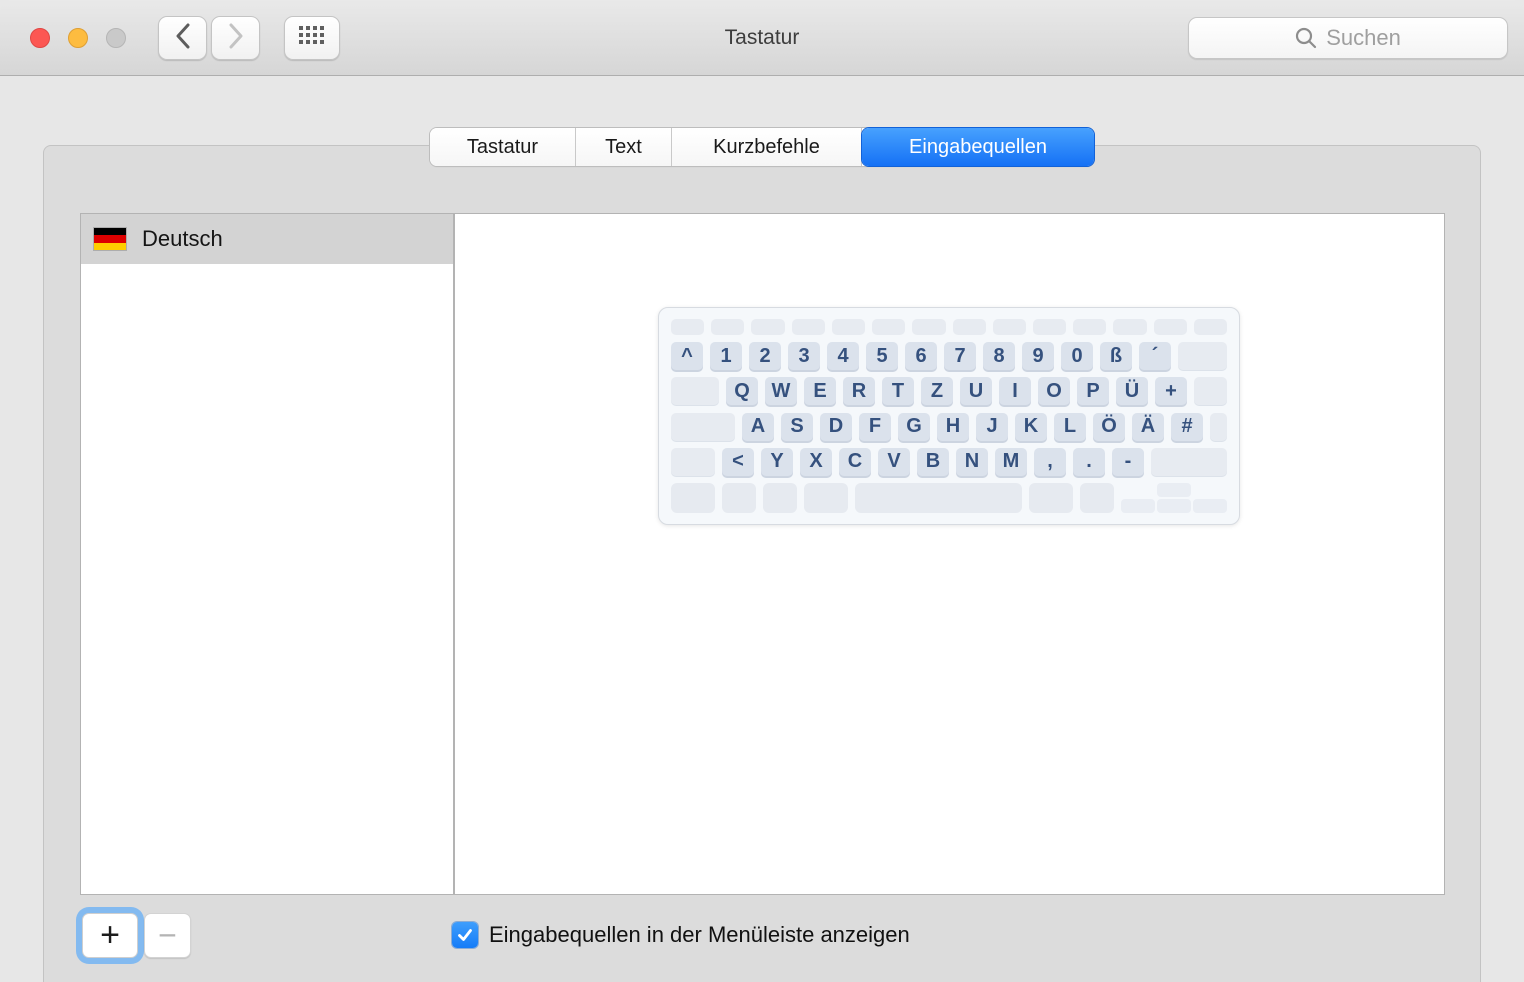  Describe the element at coordinates (921, 356) in the screenshot. I see `key-6: 6` at that location.